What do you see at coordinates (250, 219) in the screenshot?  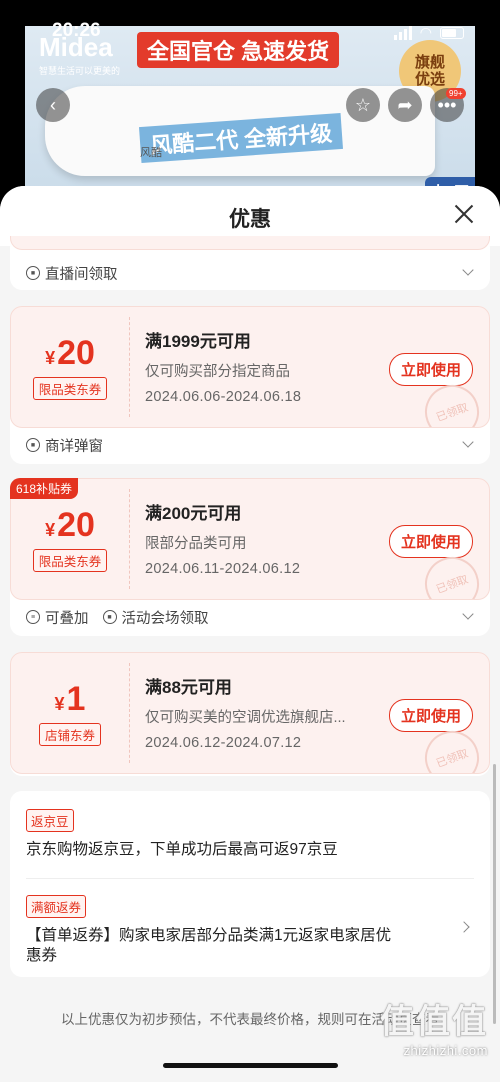 I see `sheet-title: 优惠` at bounding box center [250, 219].